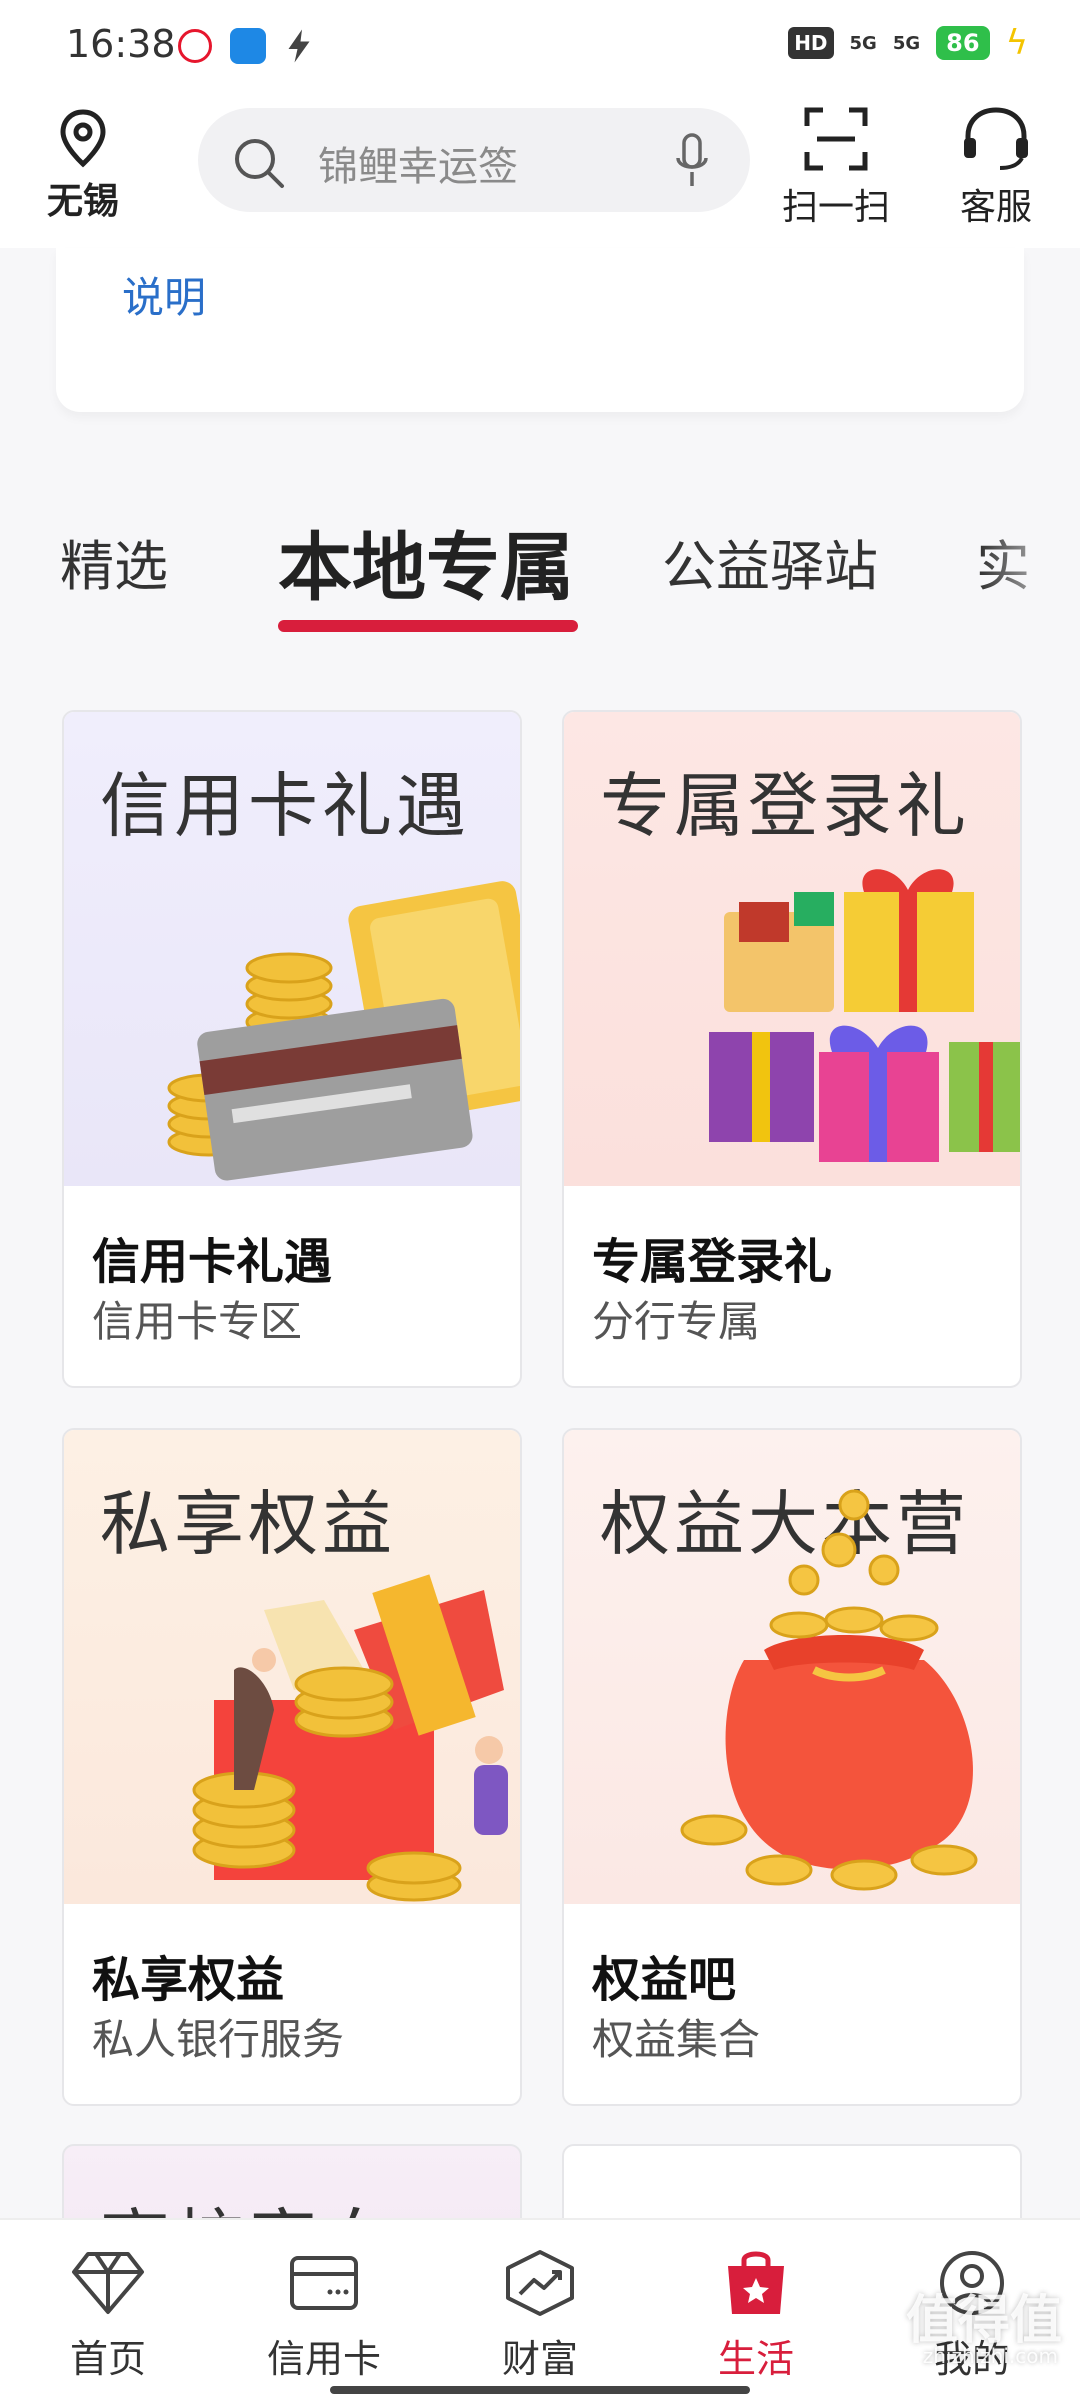 The width and height of the screenshot is (1080, 2402). I want to click on card-title: 专属登录礼, so click(712, 1262).